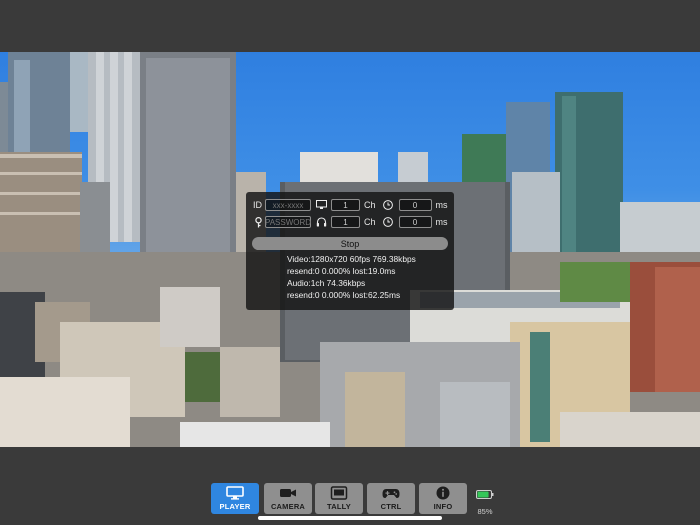 Image resolution: width=700 pixels, height=525 pixels. I want to click on tab-camera: CAMERA, so click(288, 498).